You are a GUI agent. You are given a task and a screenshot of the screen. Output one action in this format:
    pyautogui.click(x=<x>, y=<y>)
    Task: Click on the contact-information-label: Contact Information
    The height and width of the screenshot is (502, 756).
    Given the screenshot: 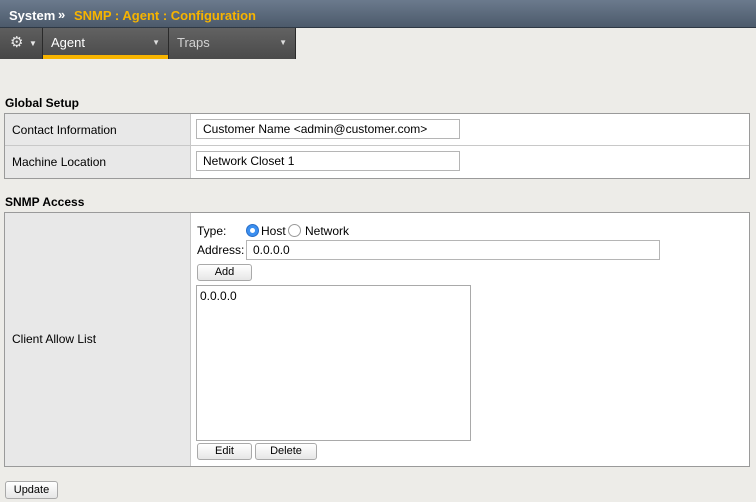 What is the action you would take?
    pyautogui.click(x=64, y=130)
    